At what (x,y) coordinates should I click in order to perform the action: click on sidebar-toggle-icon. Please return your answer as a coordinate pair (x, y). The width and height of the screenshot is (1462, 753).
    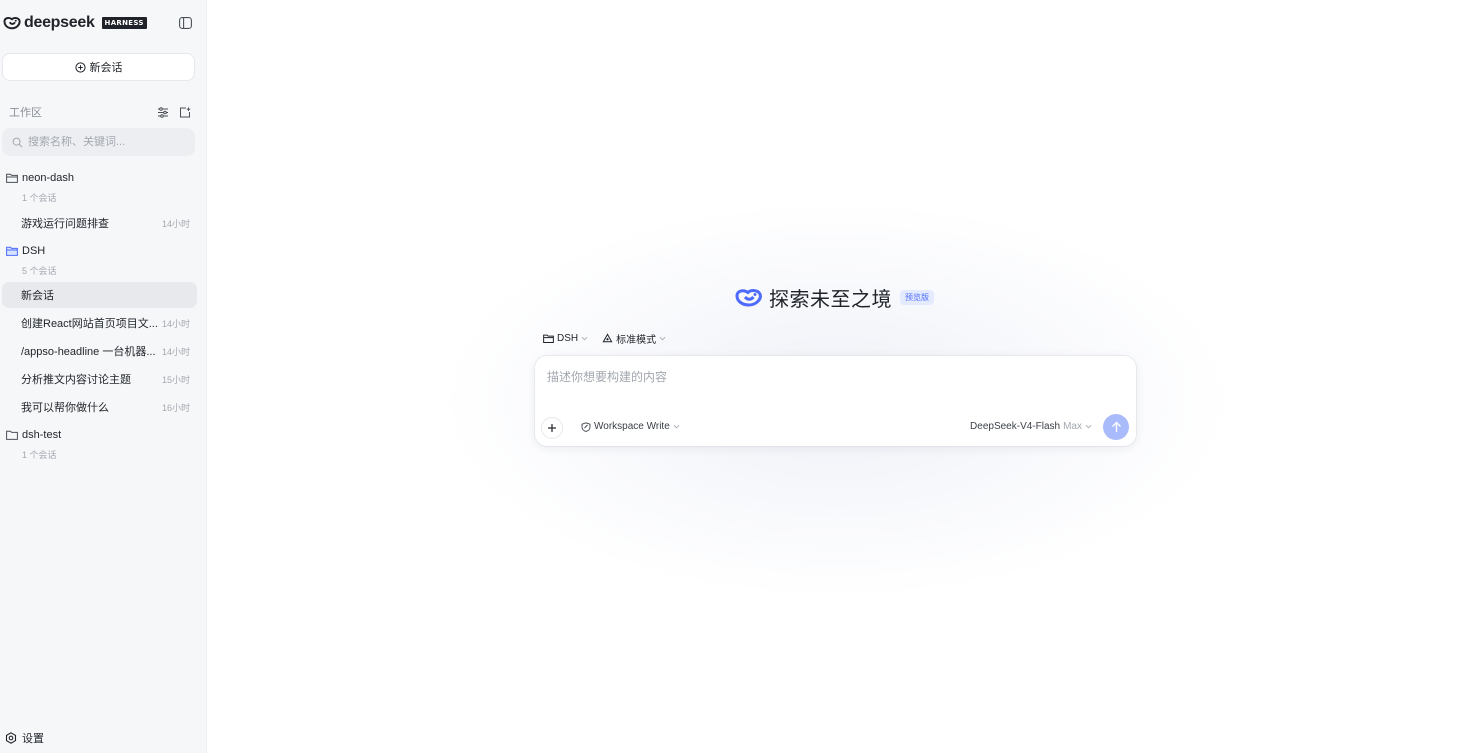
    Looking at the image, I should click on (185, 22).